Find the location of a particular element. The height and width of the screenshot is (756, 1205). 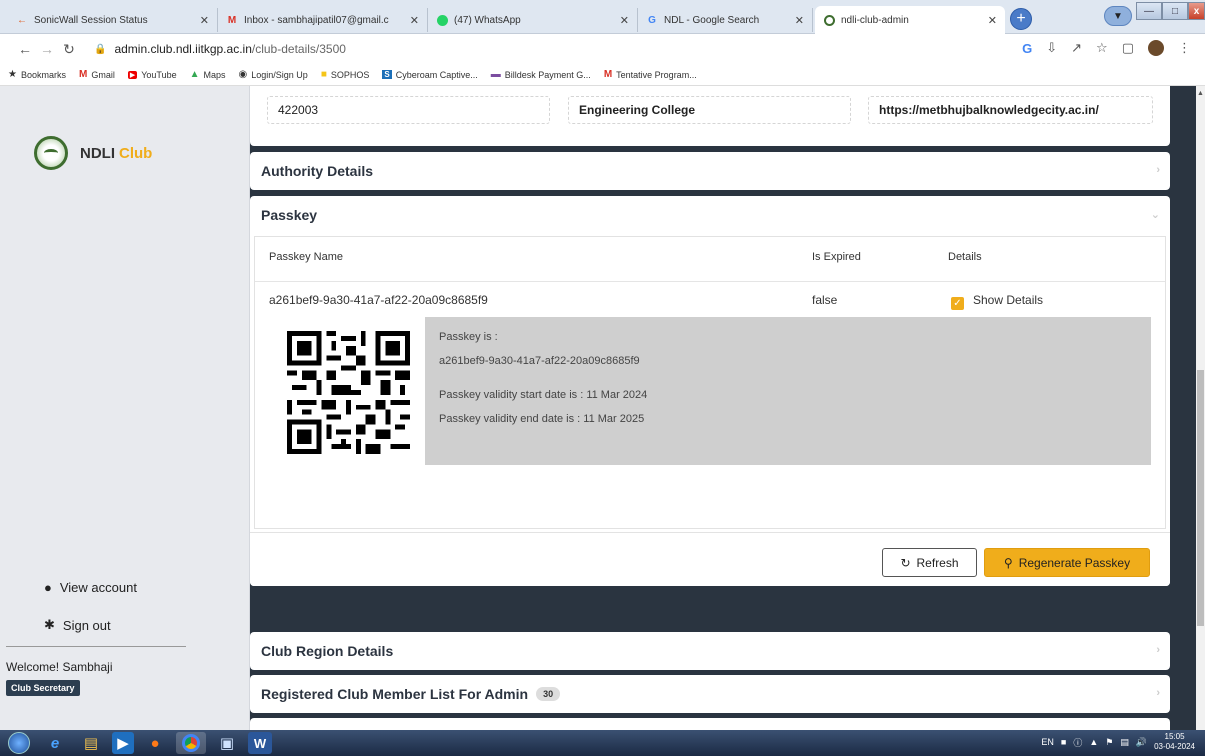

minimize-icon: — is located at coordinates (1149, 11).